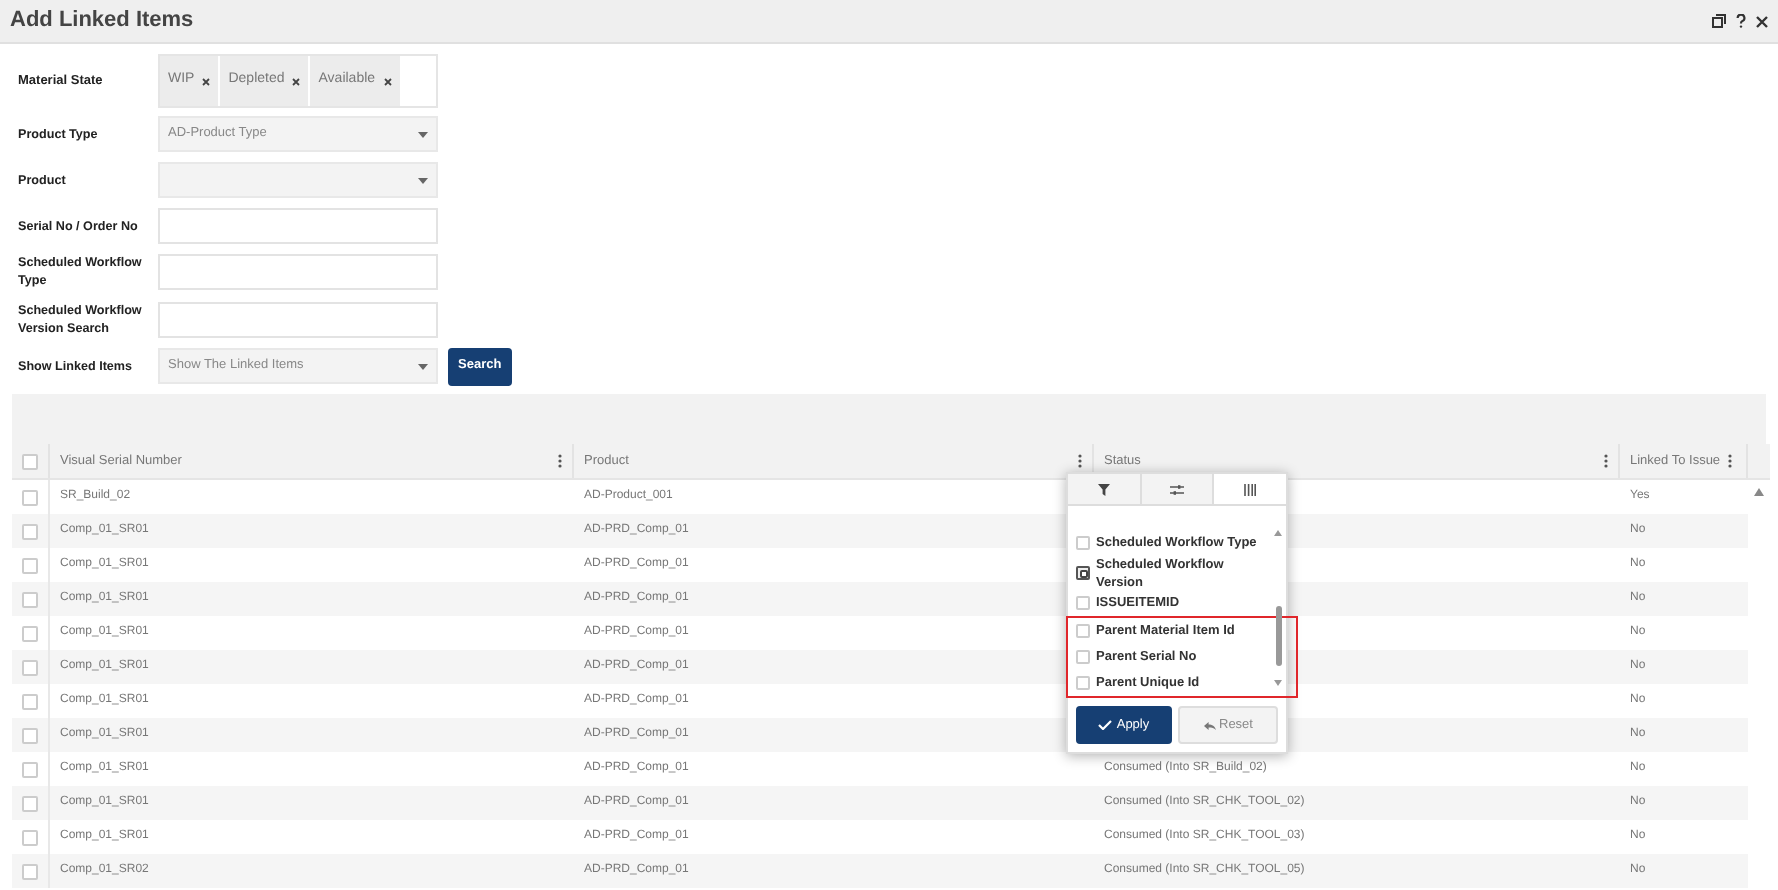  I want to click on help-icon, so click(1741, 21).